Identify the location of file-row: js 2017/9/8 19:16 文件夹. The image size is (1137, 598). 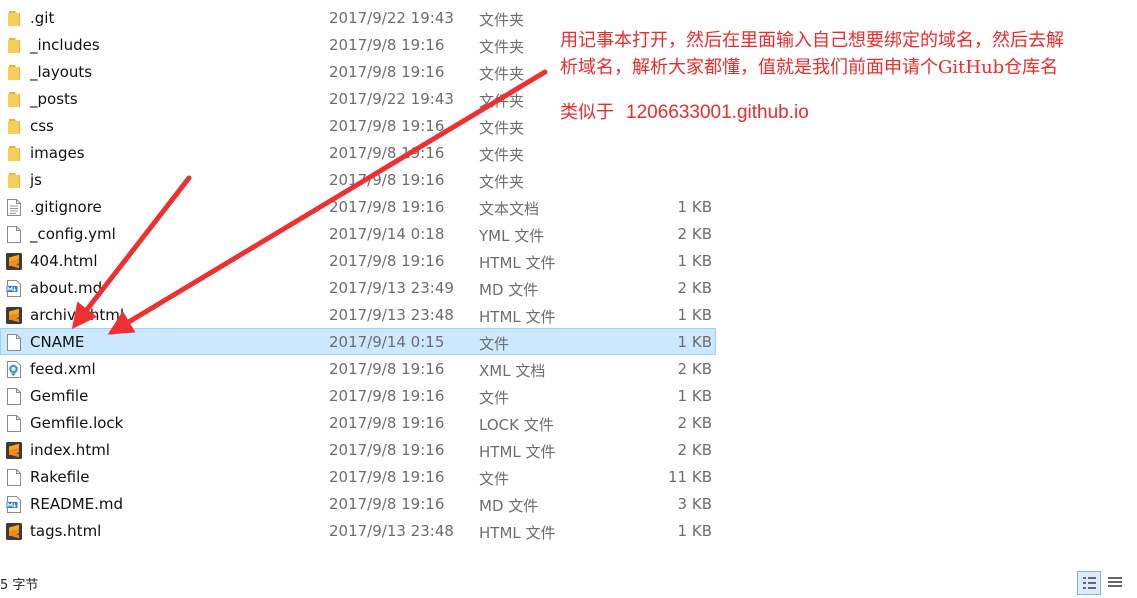
(358, 179).